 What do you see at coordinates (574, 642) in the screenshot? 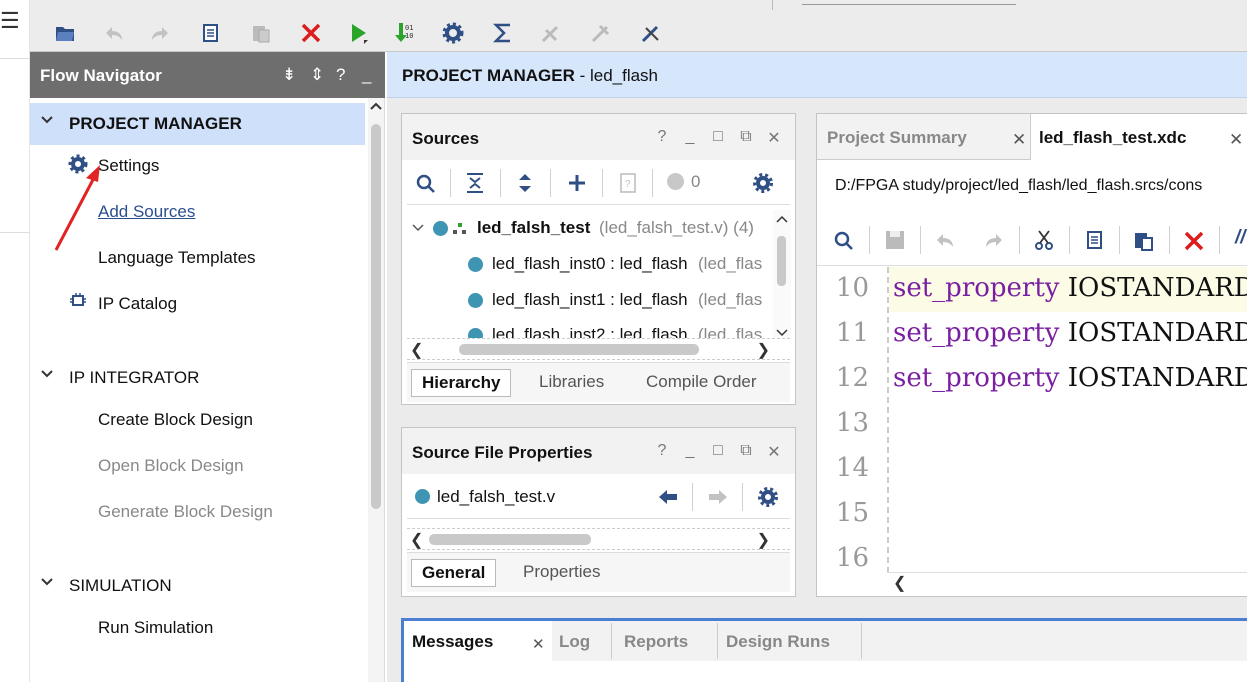
I see `tab-log: Log` at bounding box center [574, 642].